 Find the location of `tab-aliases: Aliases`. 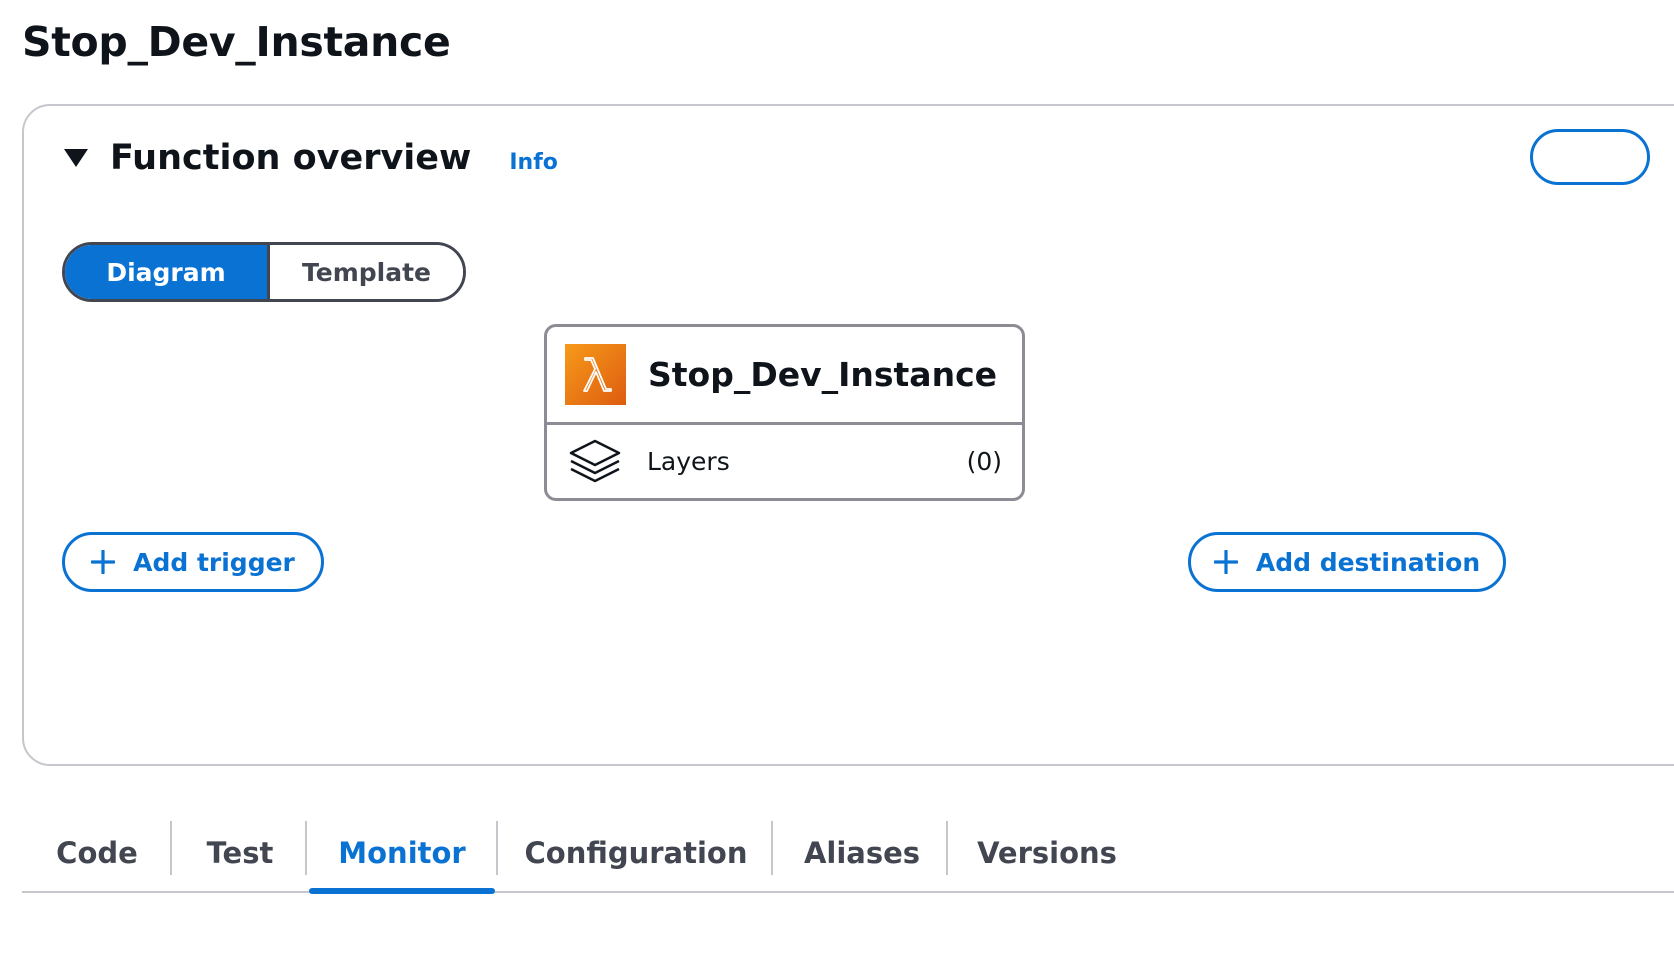

tab-aliases: Aliases is located at coordinates (862, 853).